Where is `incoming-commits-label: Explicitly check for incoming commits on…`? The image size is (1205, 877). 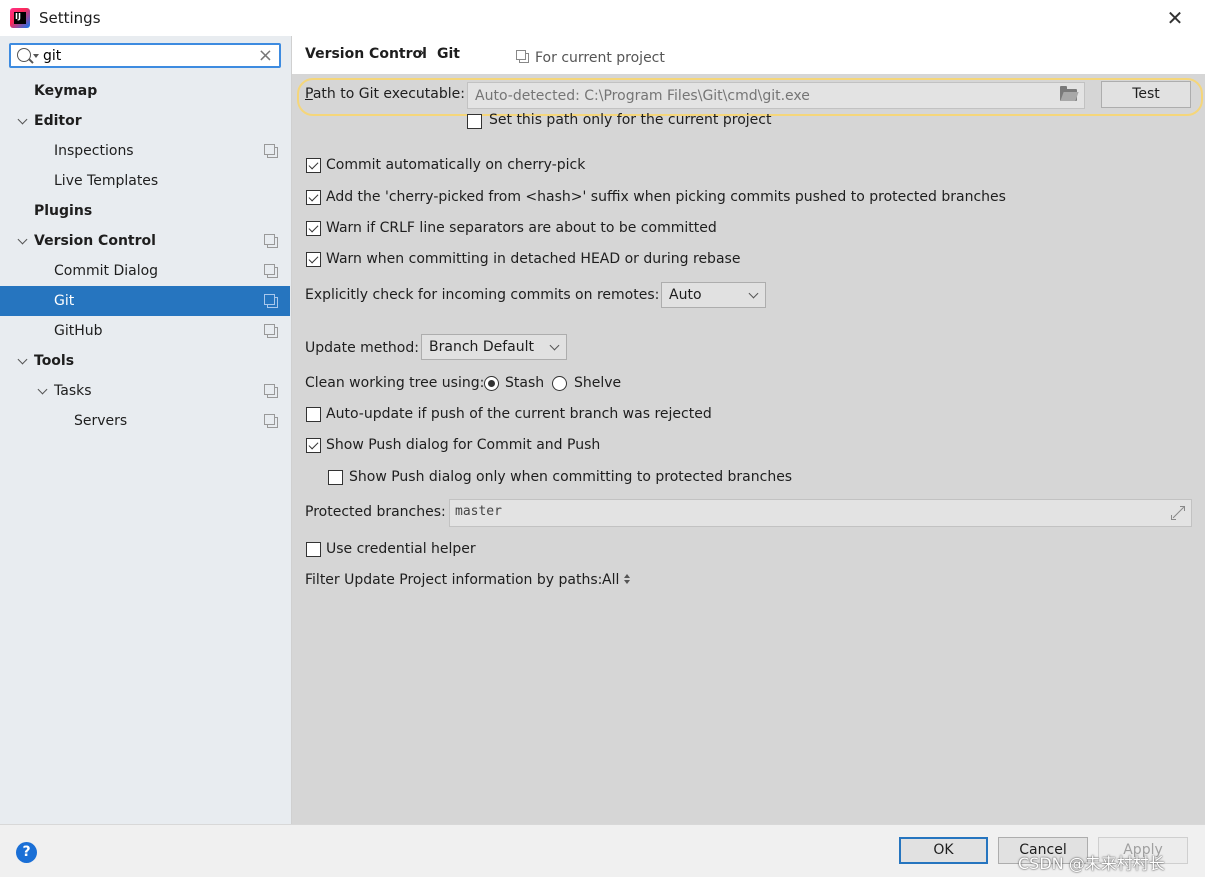 incoming-commits-label: Explicitly check for incoming commits on… is located at coordinates (482, 295).